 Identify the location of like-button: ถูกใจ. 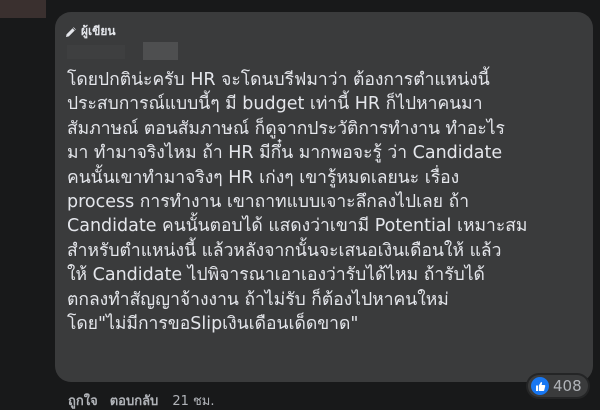
(83, 400).